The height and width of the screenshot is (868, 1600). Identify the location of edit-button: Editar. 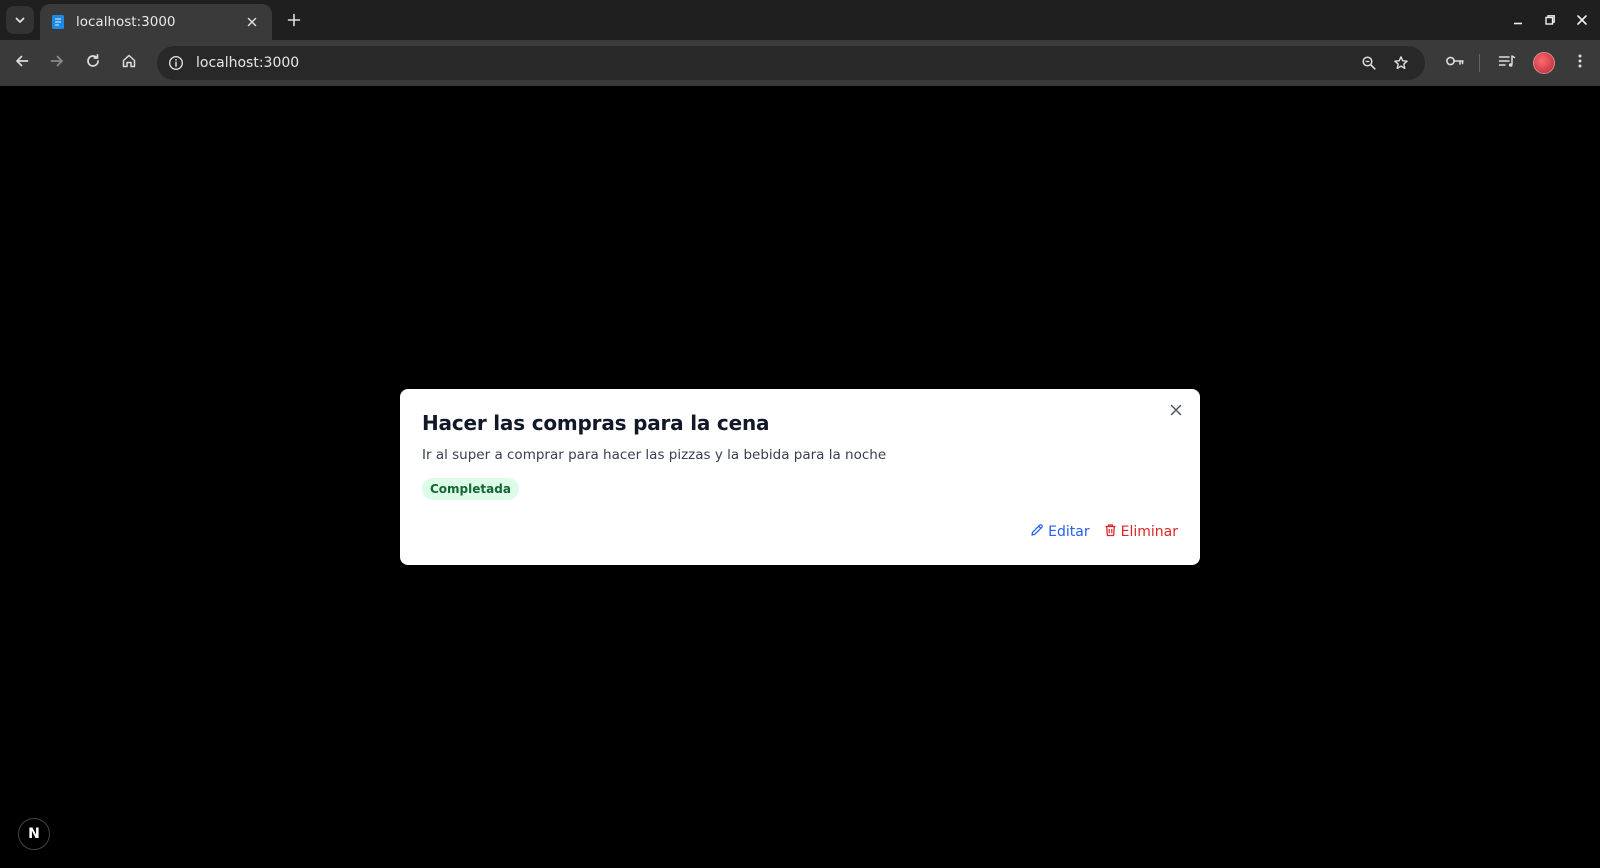
(1060, 532).